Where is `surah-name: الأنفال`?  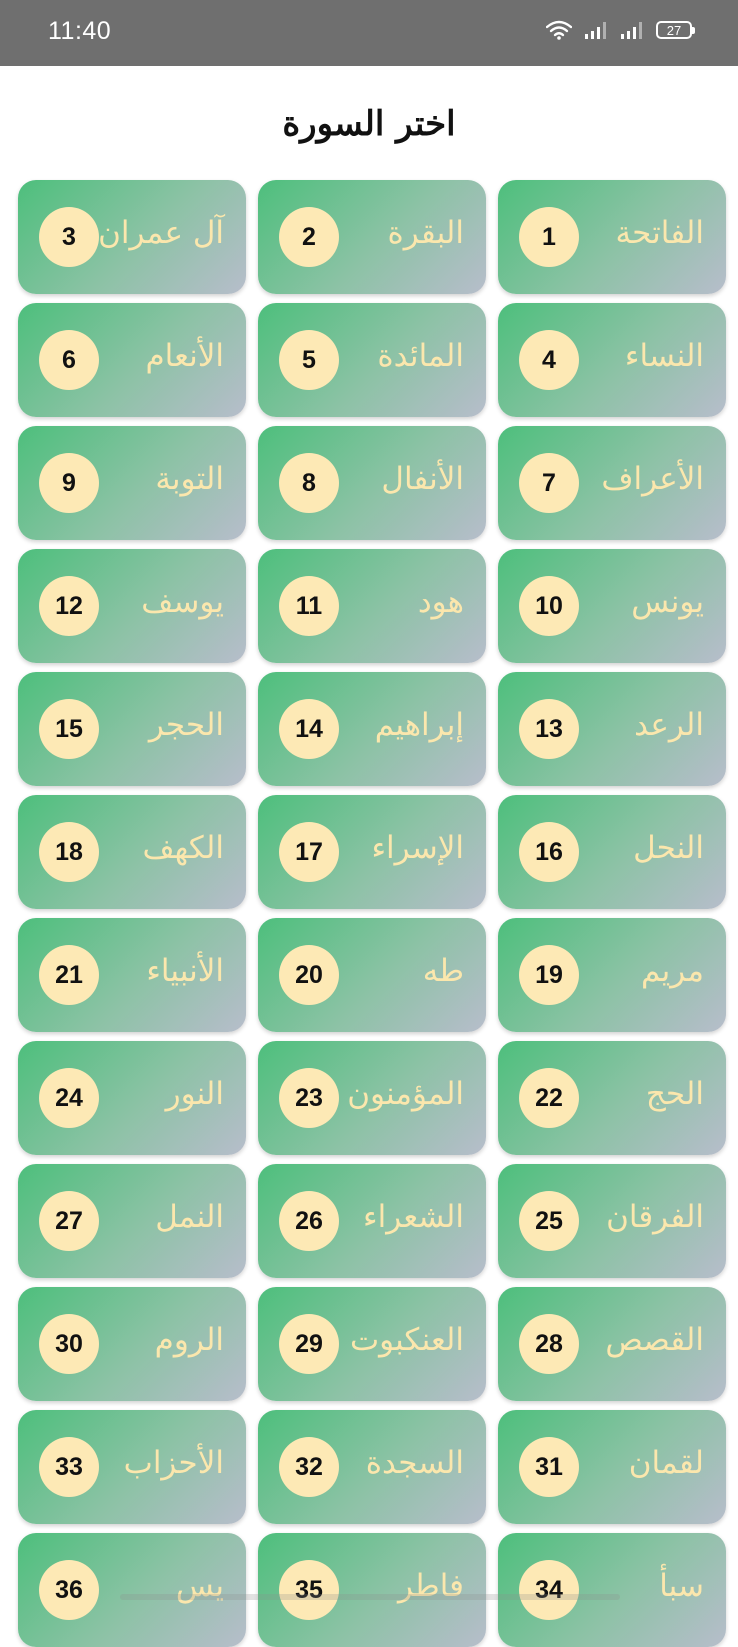
surah-name: الأنفال is located at coordinates (422, 479).